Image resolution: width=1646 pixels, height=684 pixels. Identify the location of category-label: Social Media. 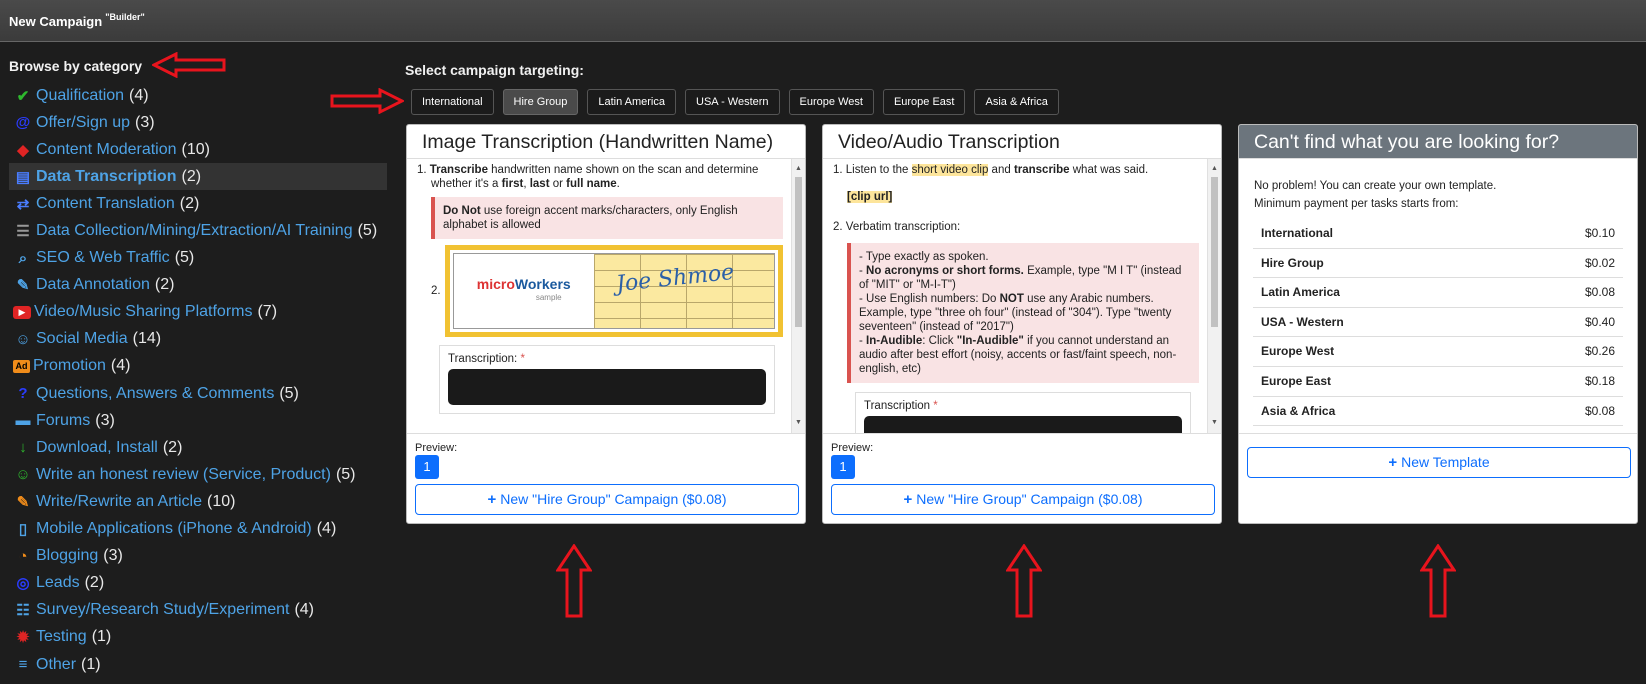
(82, 339).